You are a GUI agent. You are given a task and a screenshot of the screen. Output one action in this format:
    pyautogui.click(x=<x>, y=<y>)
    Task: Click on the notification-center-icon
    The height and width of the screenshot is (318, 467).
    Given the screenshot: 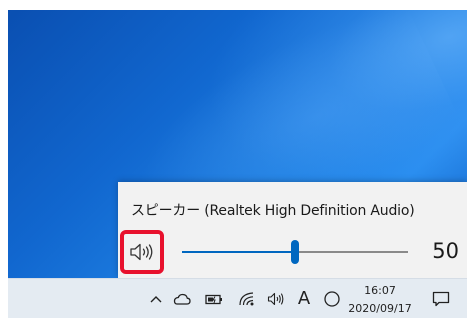 What is the action you would take?
    pyautogui.click(x=441, y=299)
    